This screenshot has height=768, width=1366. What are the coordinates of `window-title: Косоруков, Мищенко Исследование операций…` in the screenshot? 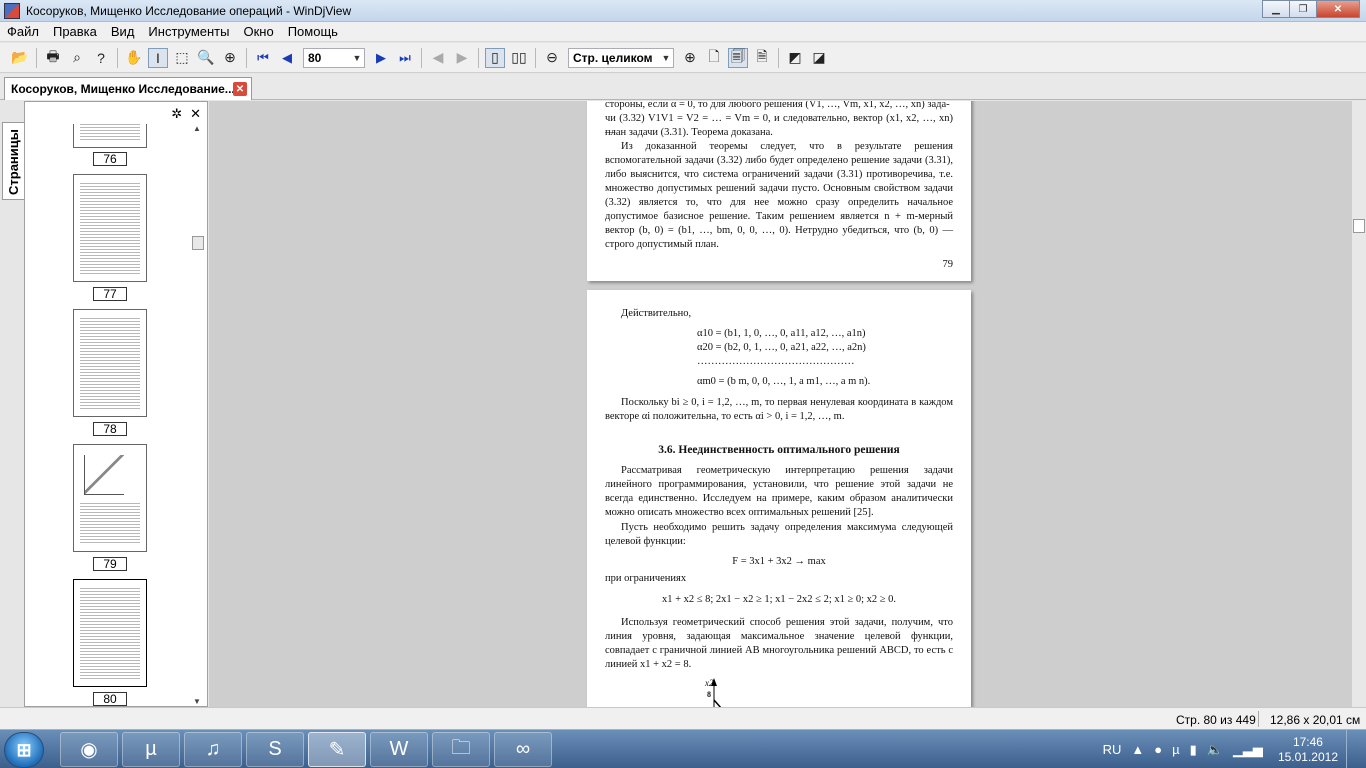 It's located at (189, 10).